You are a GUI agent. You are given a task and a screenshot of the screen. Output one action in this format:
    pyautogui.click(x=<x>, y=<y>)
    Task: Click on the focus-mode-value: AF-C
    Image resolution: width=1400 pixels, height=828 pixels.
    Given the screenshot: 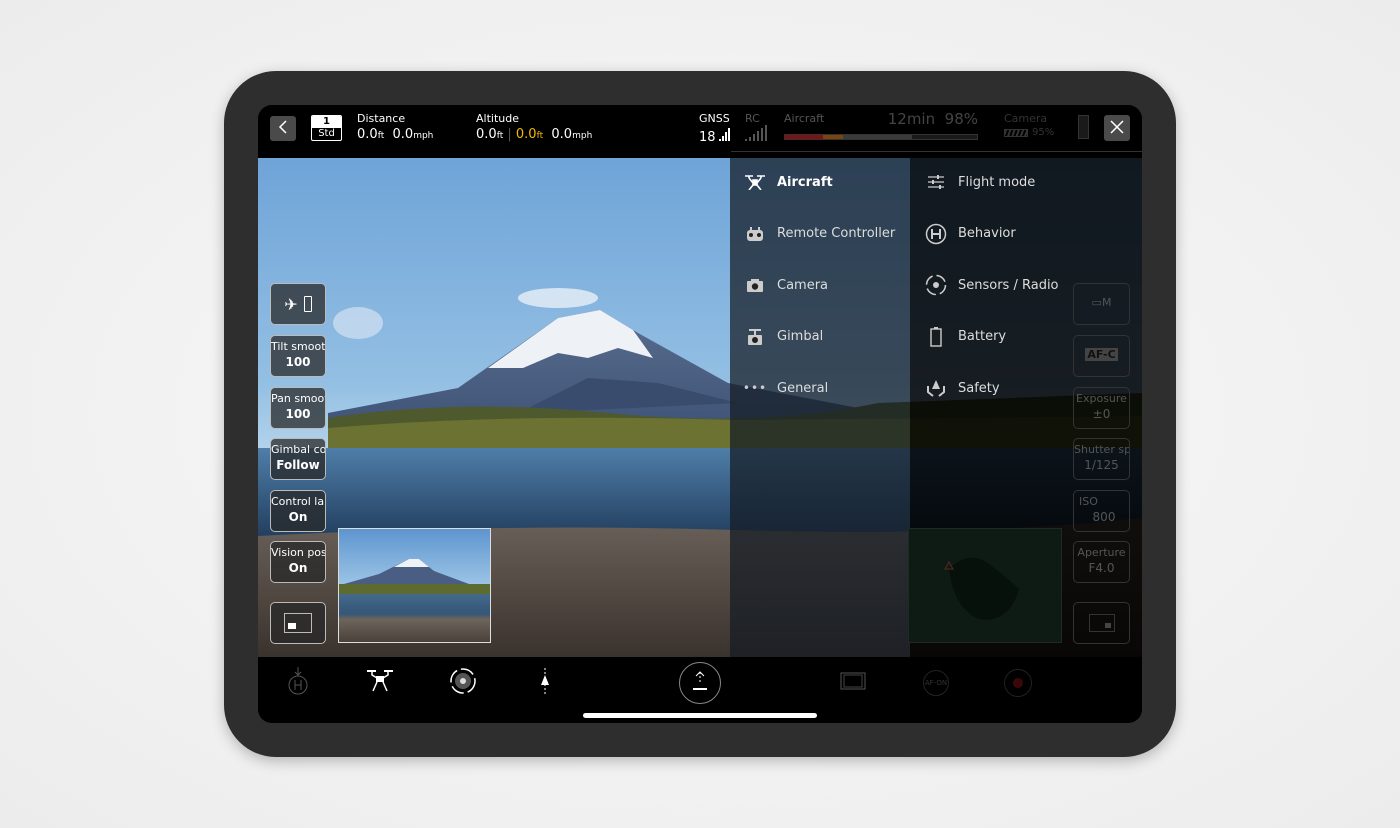 What is the action you would take?
    pyautogui.click(x=1101, y=354)
    